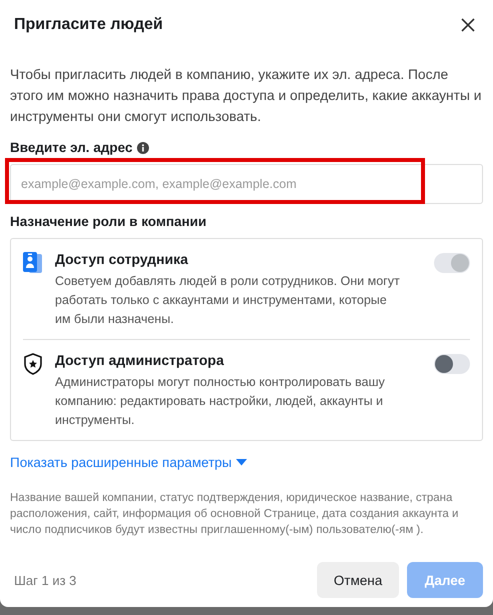  I want to click on cancel-button: Отмена, so click(358, 580).